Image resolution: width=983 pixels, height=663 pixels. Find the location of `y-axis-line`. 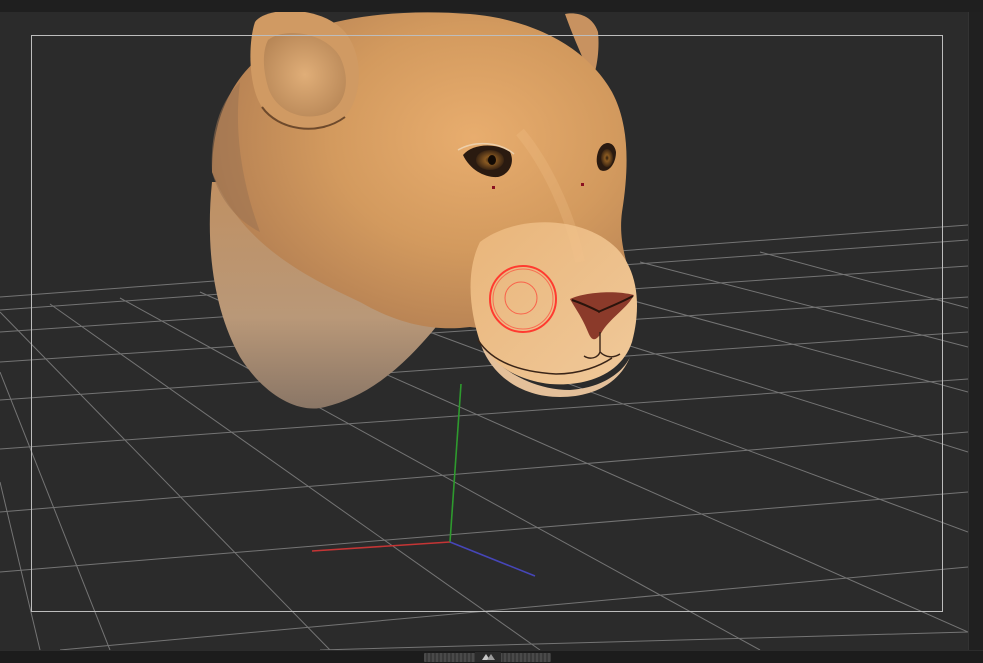

y-axis-line is located at coordinates (455, 463).